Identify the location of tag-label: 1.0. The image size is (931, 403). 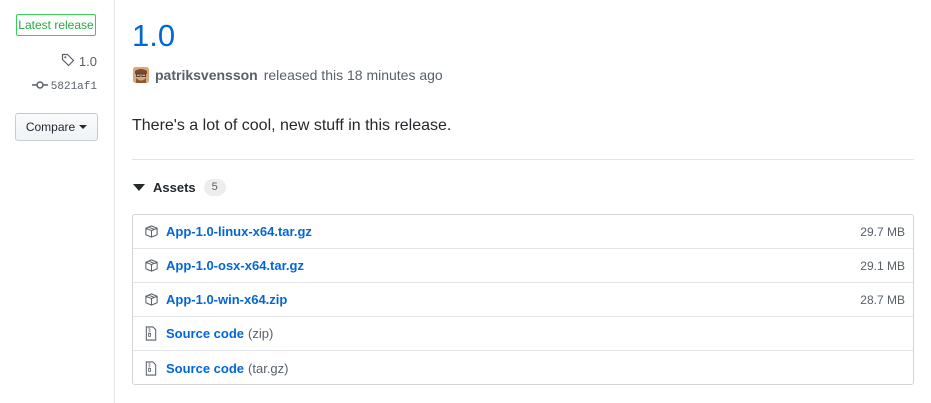
(87, 61).